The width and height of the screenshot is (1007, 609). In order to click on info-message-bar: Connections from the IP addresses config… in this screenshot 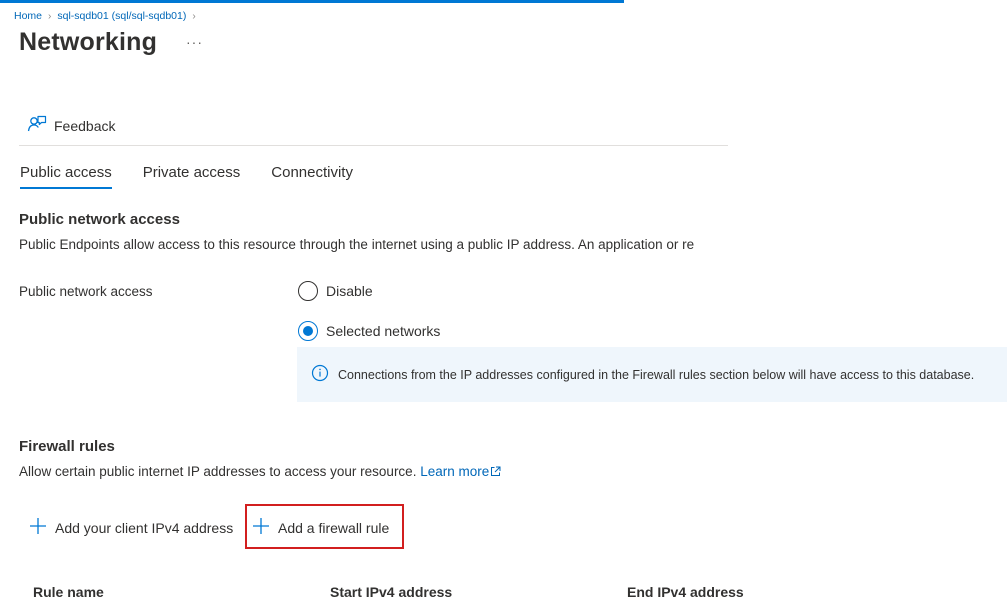, I will do `click(652, 374)`.